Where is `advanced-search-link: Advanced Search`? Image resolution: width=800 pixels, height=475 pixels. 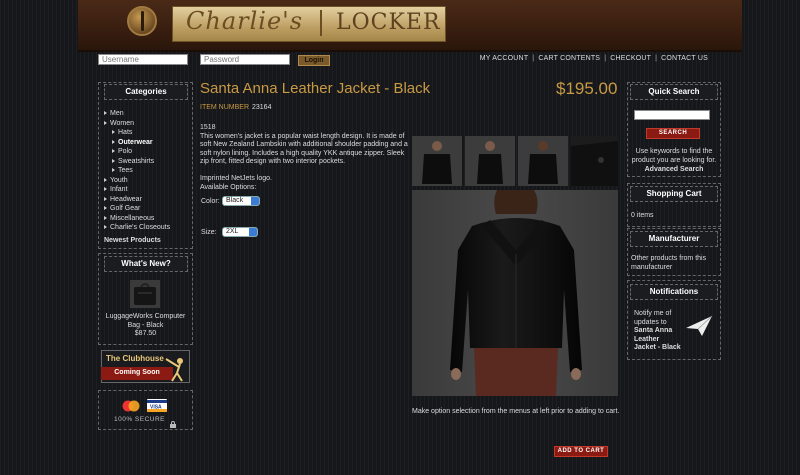 advanced-search-link: Advanced Search is located at coordinates (674, 170).